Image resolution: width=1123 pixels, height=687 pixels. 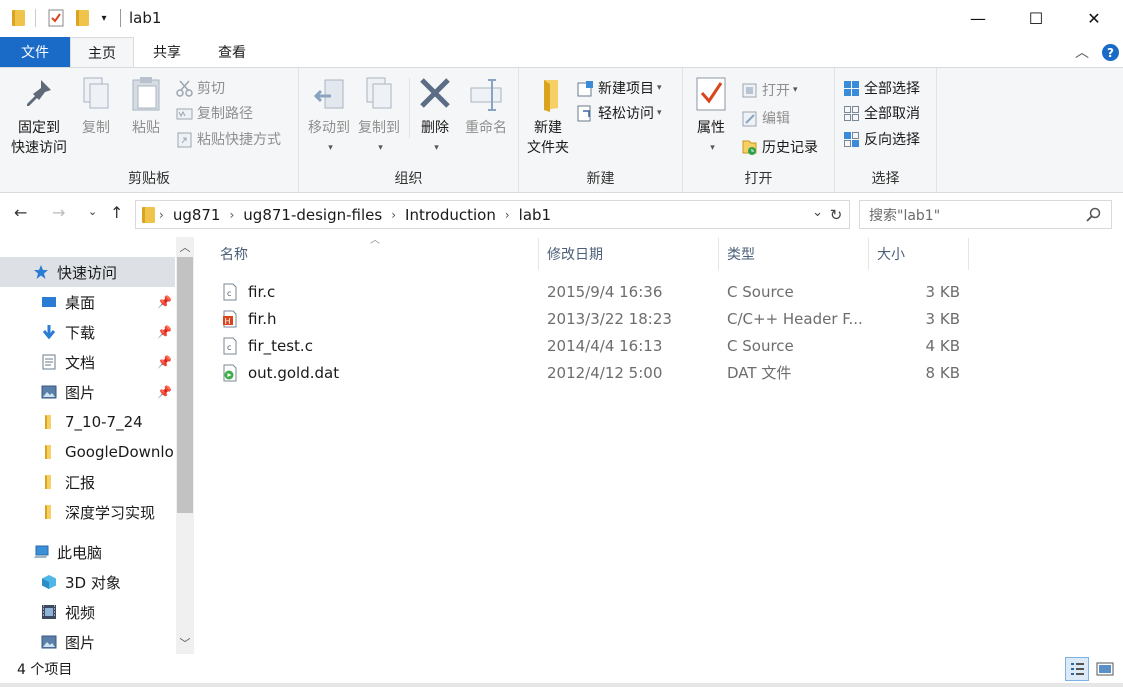 What do you see at coordinates (1093, 214) in the screenshot?
I see `search-icon` at bounding box center [1093, 214].